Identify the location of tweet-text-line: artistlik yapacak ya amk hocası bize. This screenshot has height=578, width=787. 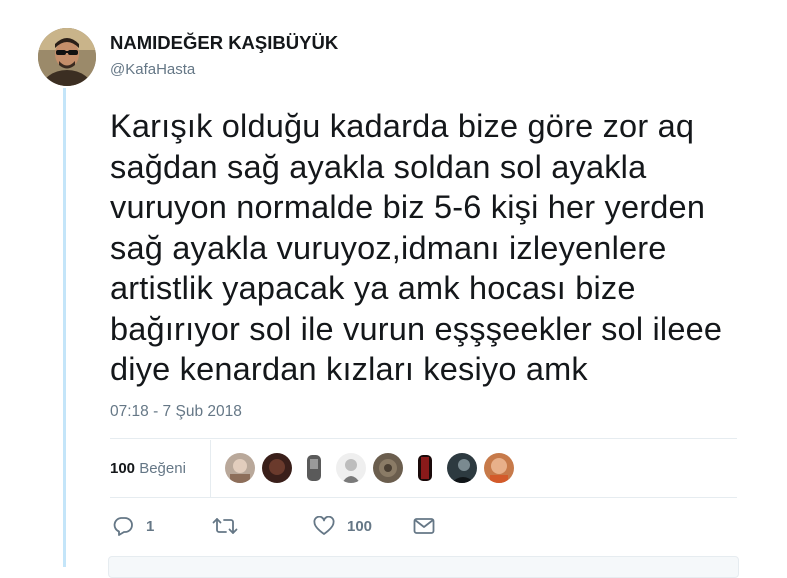
(373, 288).